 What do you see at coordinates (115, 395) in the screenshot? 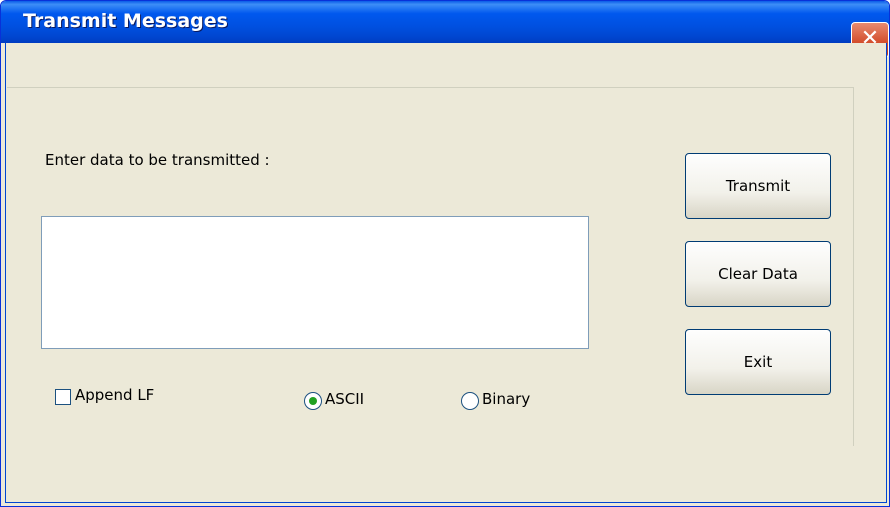
I see `append-lf-label: Append LF` at bounding box center [115, 395].